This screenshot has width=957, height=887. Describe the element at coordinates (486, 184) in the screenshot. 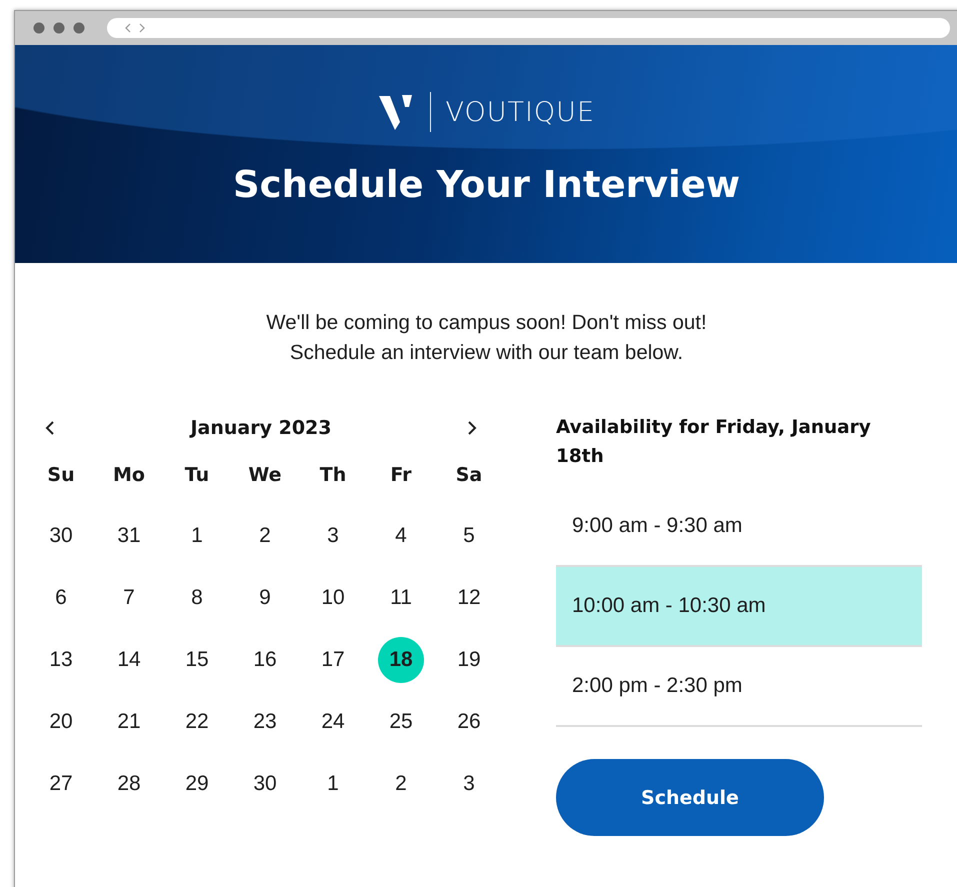

I see `page-title: Schedule Your Interview` at that location.